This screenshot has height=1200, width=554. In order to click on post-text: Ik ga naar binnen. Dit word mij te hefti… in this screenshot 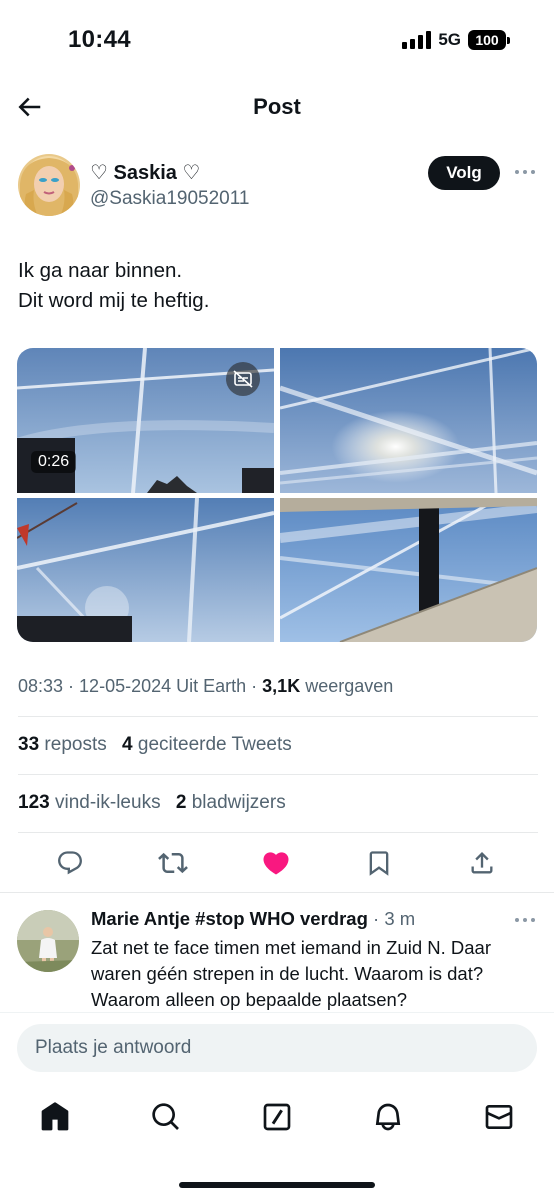, I will do `click(278, 286)`.